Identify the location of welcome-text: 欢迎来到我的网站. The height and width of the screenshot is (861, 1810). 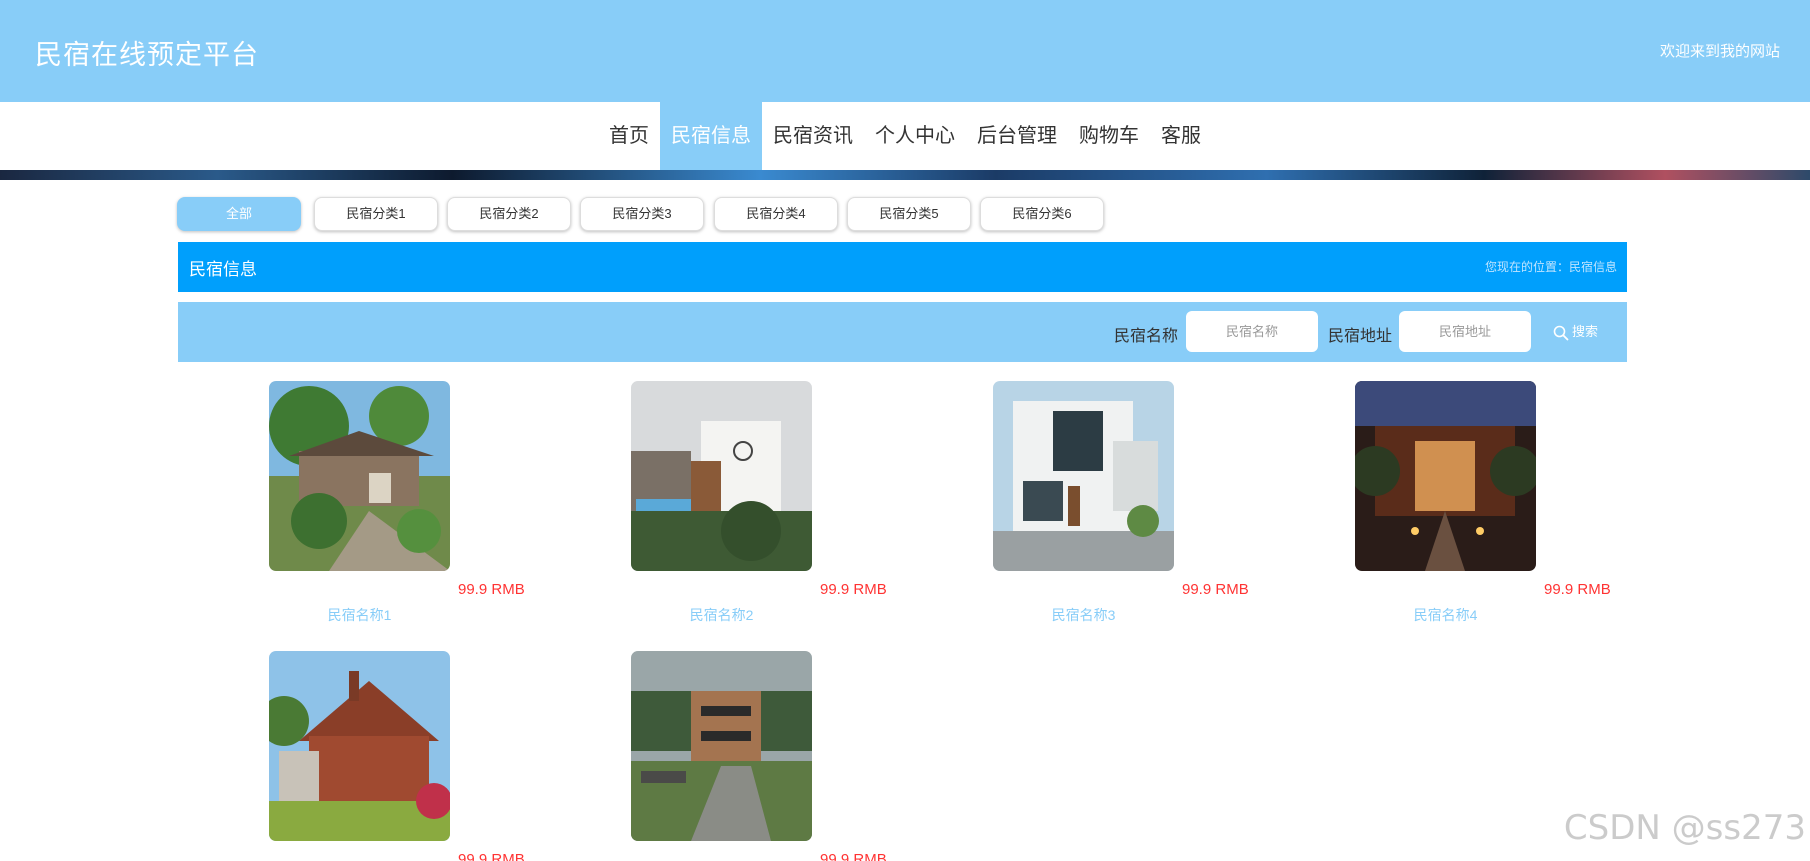
(1719, 51).